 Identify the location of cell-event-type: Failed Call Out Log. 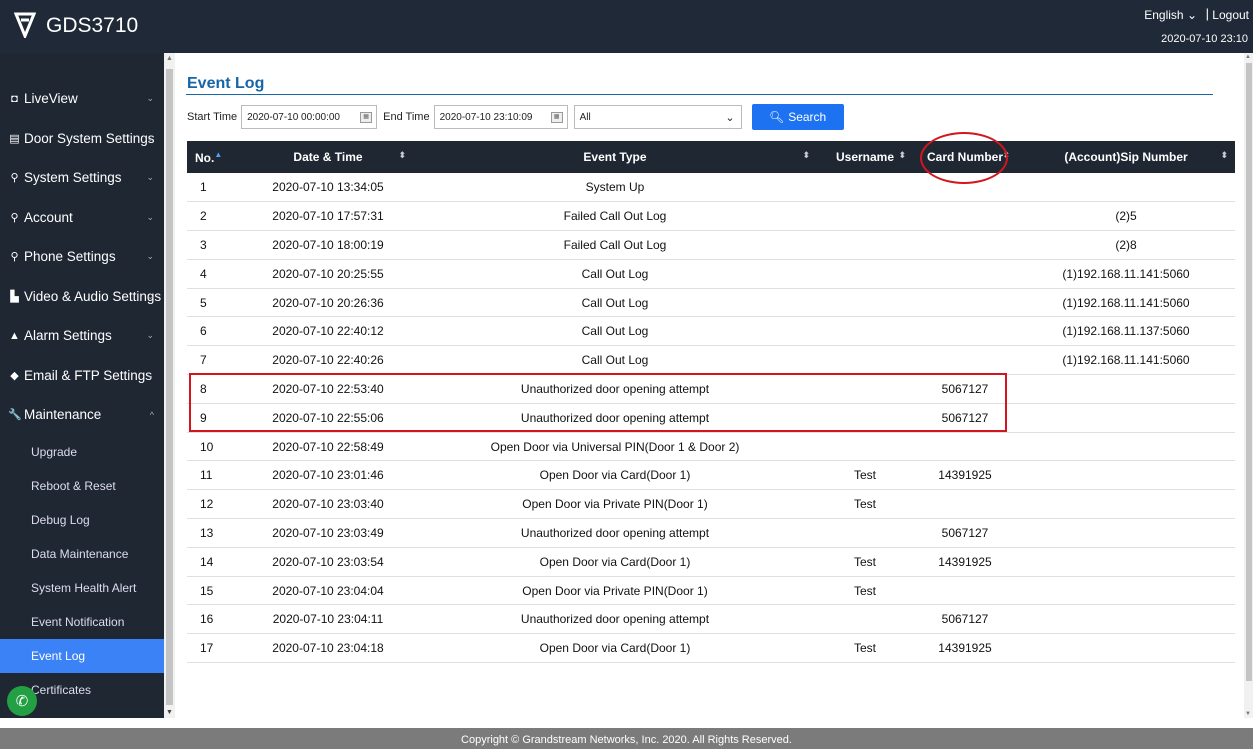
(615, 244).